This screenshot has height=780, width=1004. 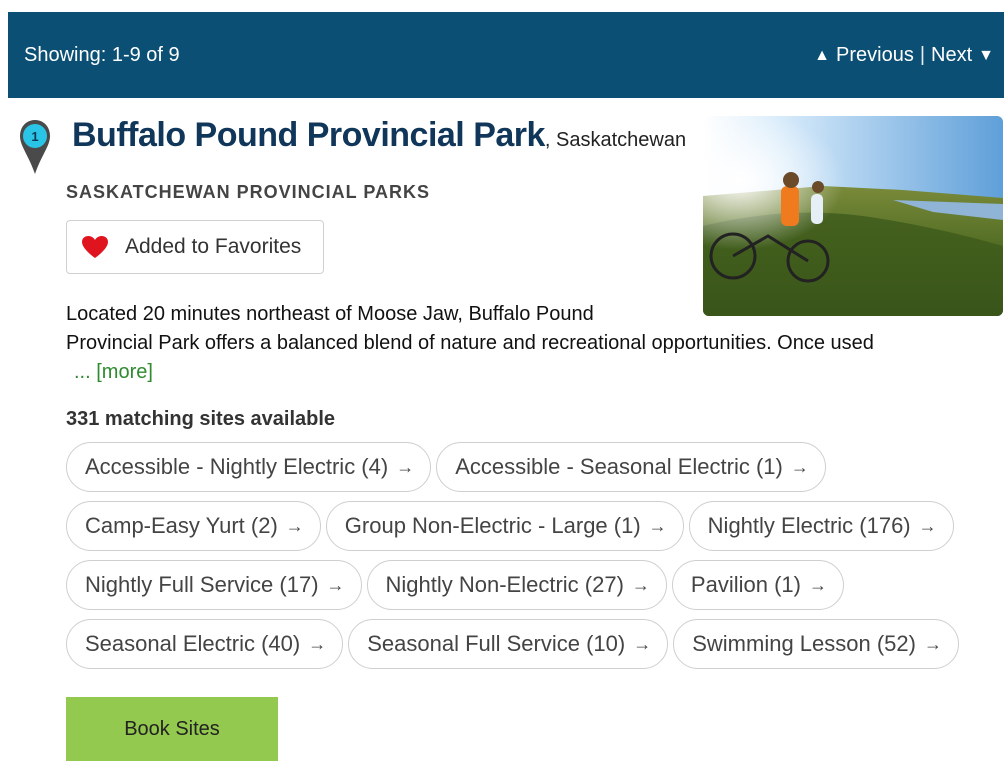 What do you see at coordinates (822, 55) in the screenshot?
I see `triangle-up-icon: ▲` at bounding box center [822, 55].